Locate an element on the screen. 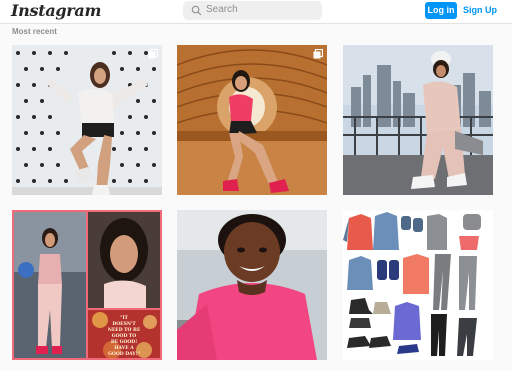 This screenshot has height=371, width=512. quote-line: BE GOOD! is located at coordinates (124, 342).